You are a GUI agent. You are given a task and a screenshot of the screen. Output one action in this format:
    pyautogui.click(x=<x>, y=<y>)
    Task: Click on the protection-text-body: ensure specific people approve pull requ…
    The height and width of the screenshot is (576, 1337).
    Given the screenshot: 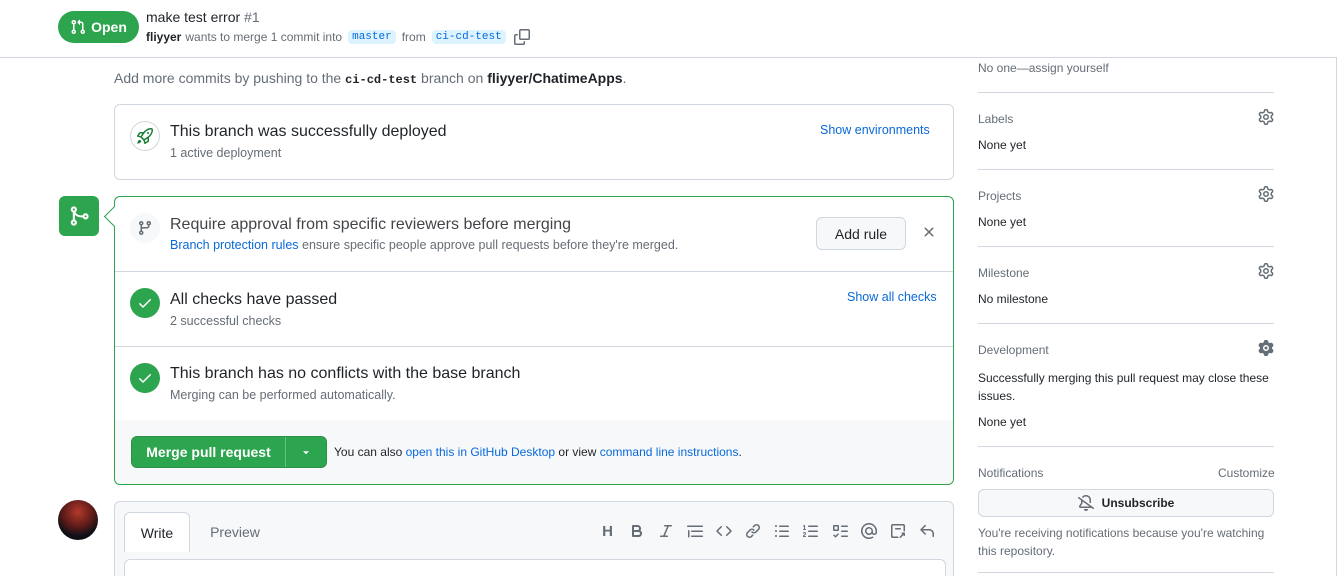 What is the action you would take?
    pyautogui.click(x=490, y=245)
    